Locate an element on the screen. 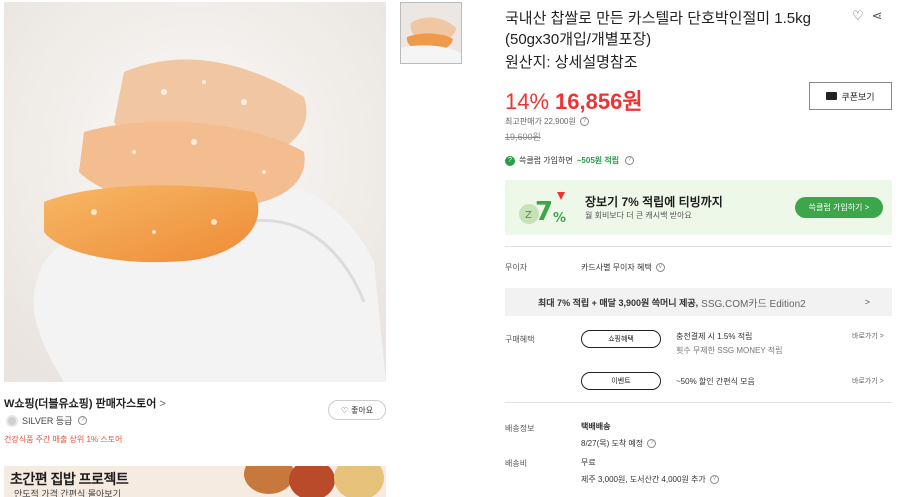 This screenshot has width=900, height=497. event-pill: 이벤트 is located at coordinates (621, 381).